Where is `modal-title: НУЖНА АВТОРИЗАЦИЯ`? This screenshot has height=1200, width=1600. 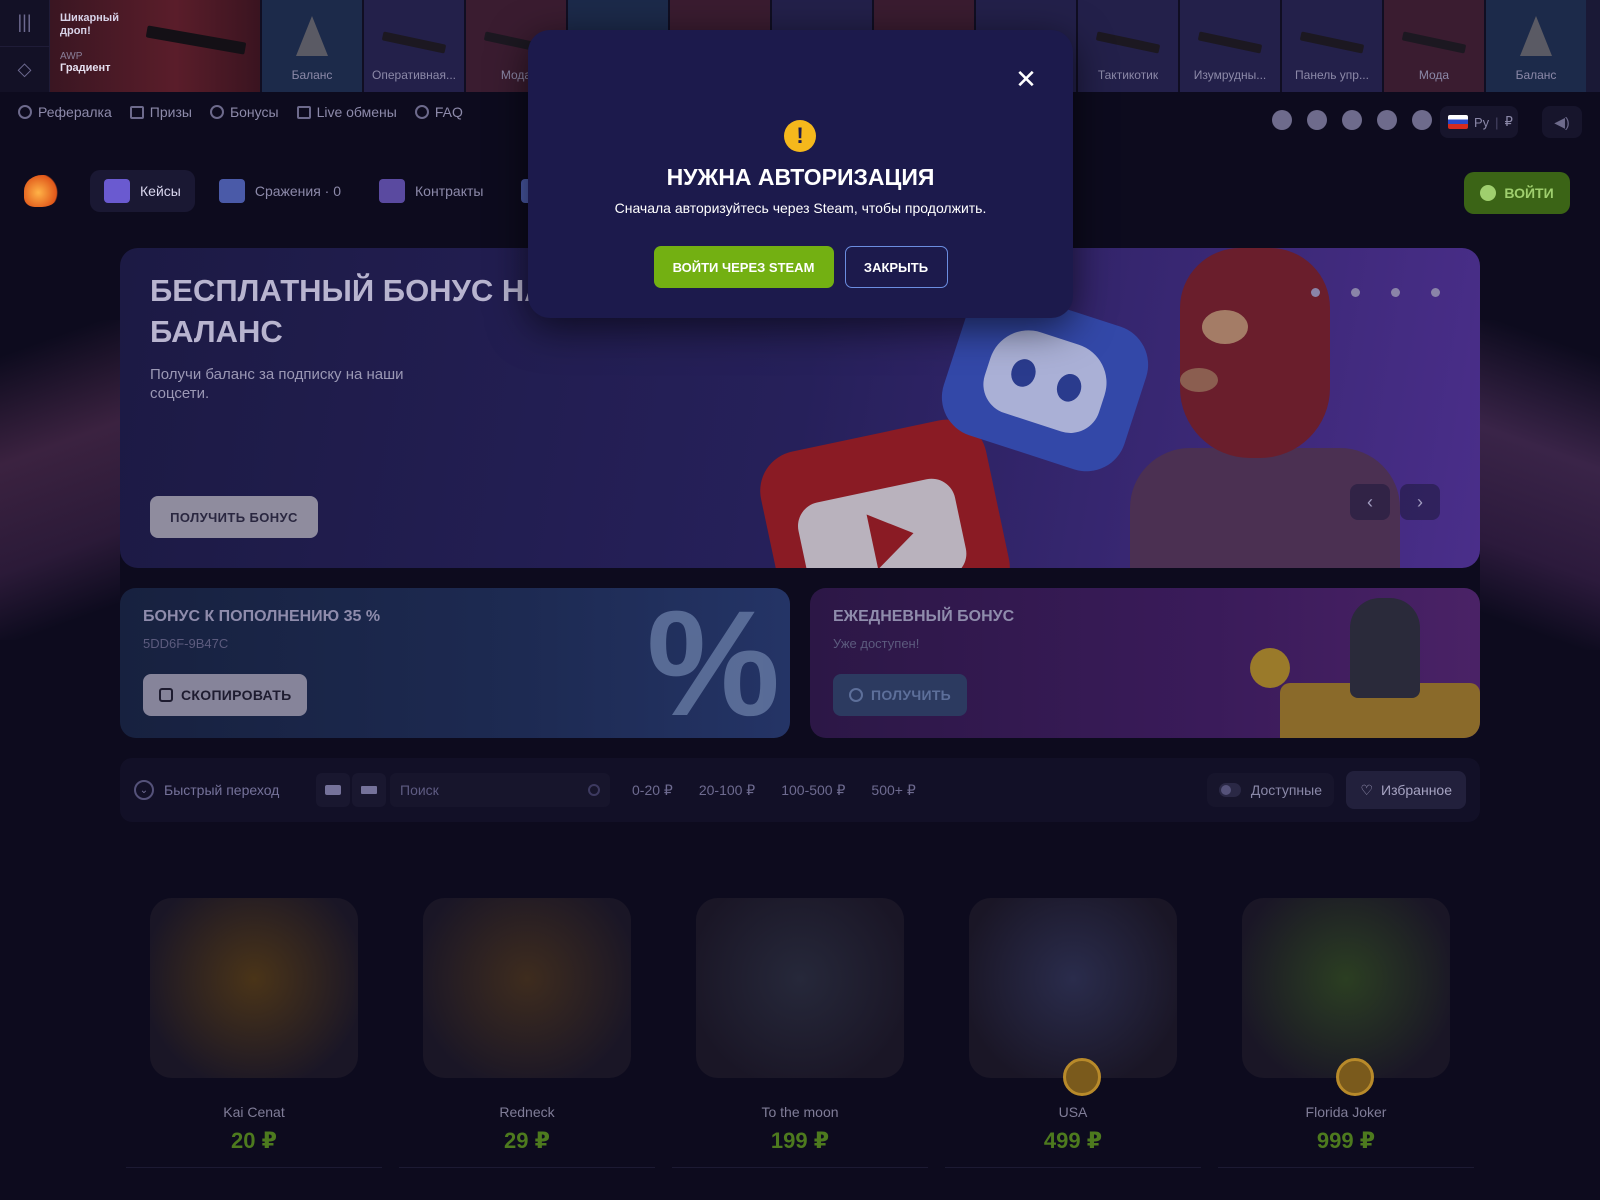 modal-title: НУЖНА АВТОРИЗАЦИЯ is located at coordinates (800, 177).